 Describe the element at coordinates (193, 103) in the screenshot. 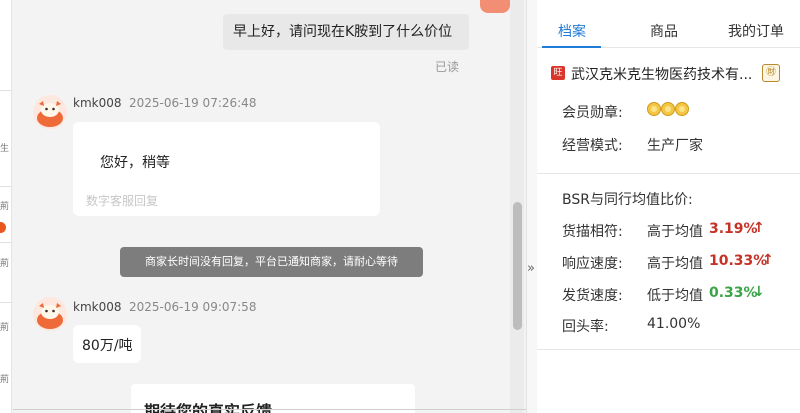

I see `message-timestamp: 2025-06-19 07:26:48` at that location.